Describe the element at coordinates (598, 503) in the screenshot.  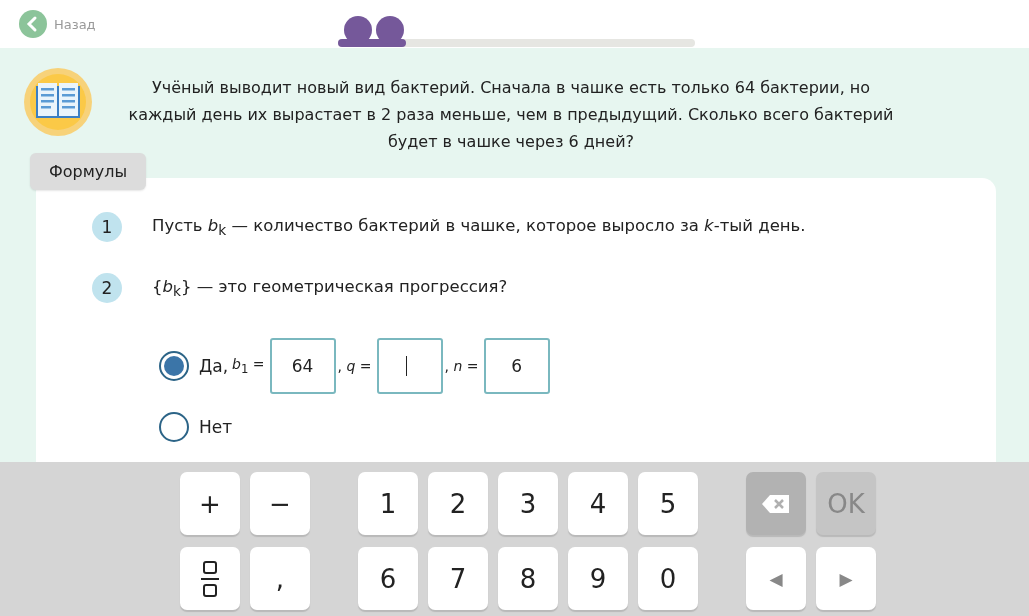
I see `key: 4` at that location.